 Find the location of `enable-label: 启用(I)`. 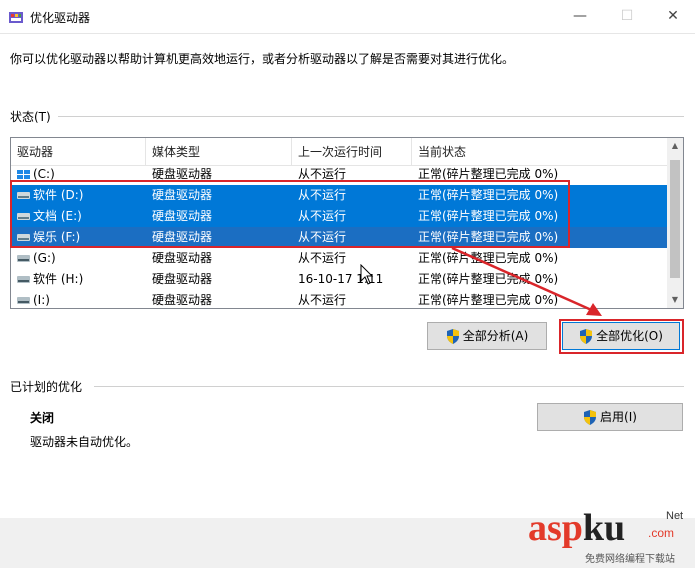

enable-label: 启用(I) is located at coordinates (618, 417).